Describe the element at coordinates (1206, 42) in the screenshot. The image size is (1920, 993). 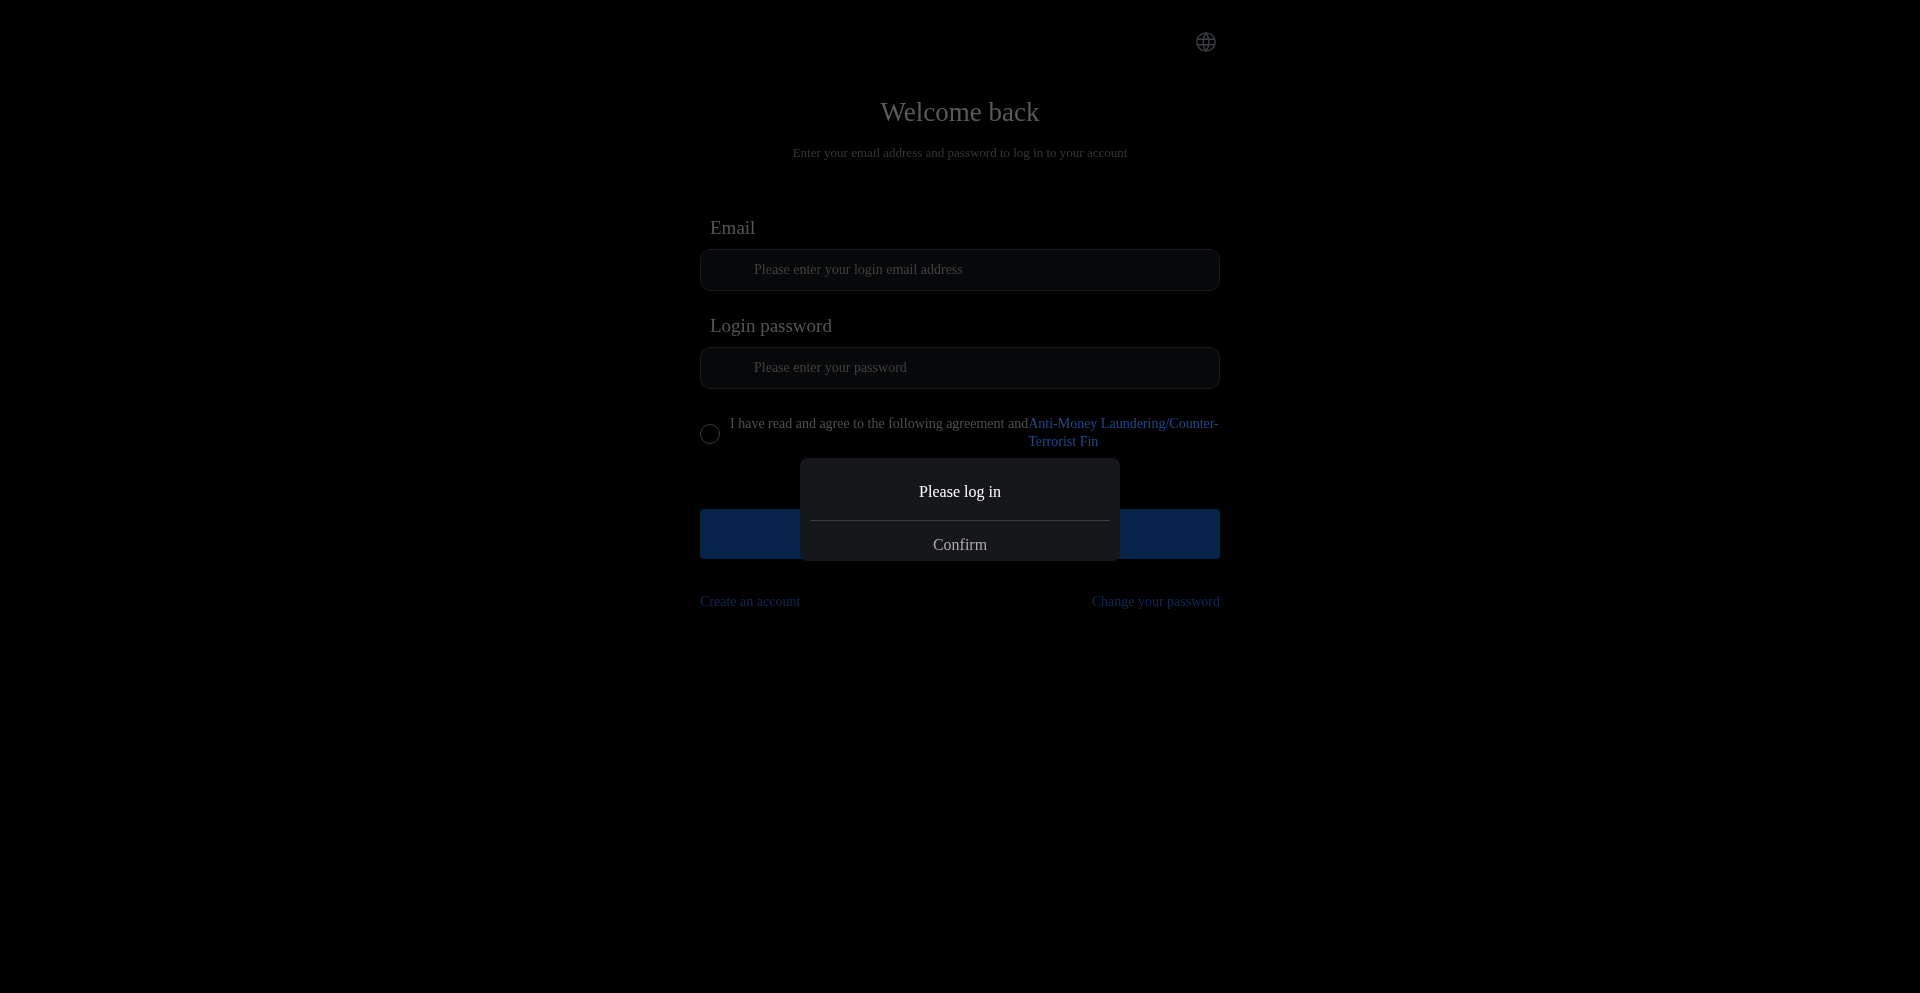
I see `globe-icon` at that location.